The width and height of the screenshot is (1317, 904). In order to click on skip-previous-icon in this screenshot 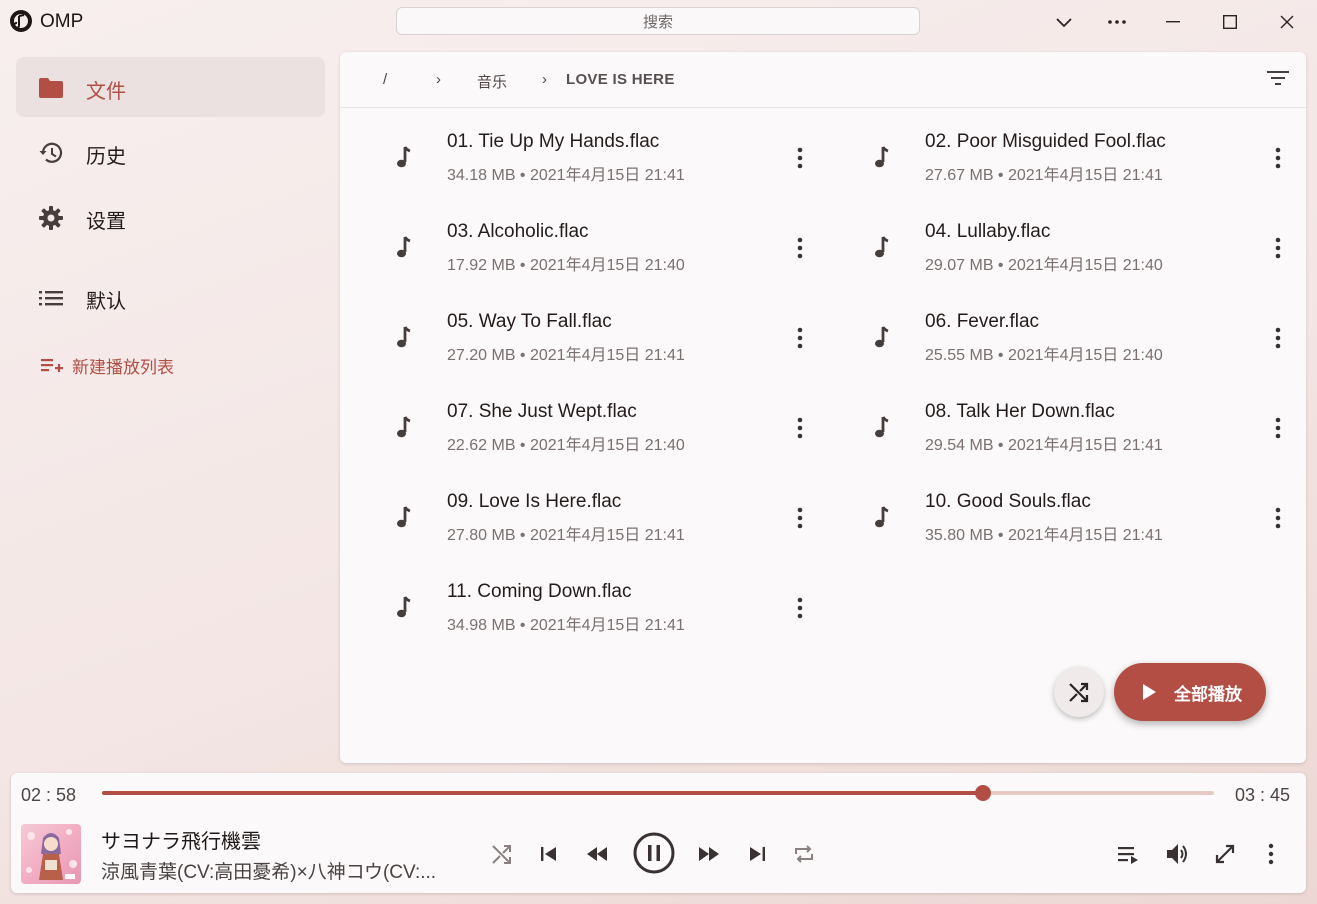, I will do `click(548, 854)`.